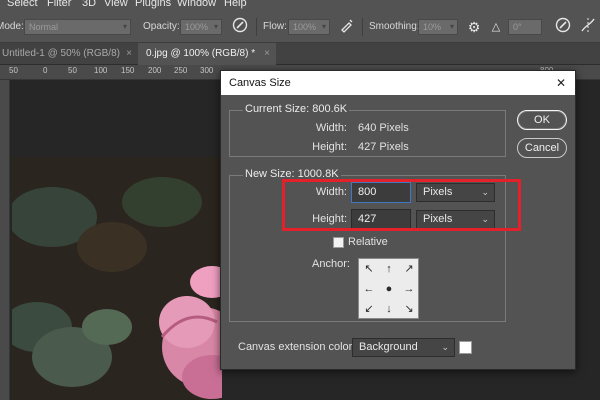 The width and height of the screenshot is (600, 400). What do you see at coordinates (116, 4) in the screenshot?
I see `menu-view: View` at bounding box center [116, 4].